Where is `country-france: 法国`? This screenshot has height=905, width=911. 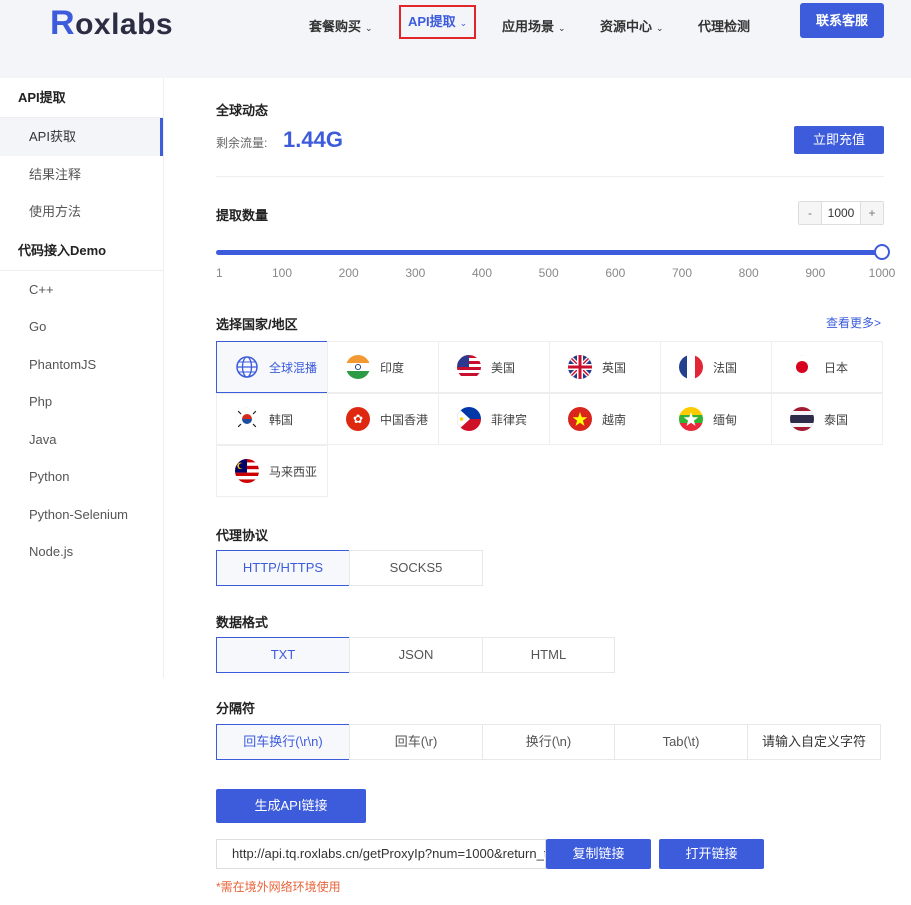 country-france: 法国 is located at coordinates (716, 367).